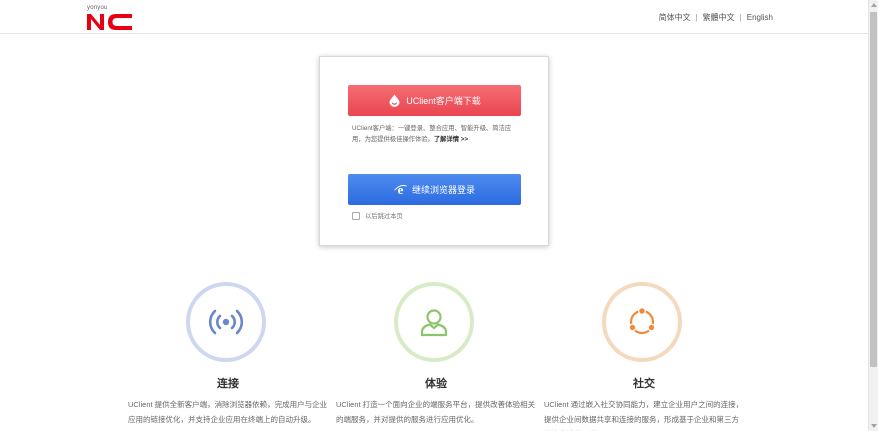 This screenshot has width=878, height=431. What do you see at coordinates (97, 8) in the screenshot?
I see `logo-brand-text: yonyou` at bounding box center [97, 8].